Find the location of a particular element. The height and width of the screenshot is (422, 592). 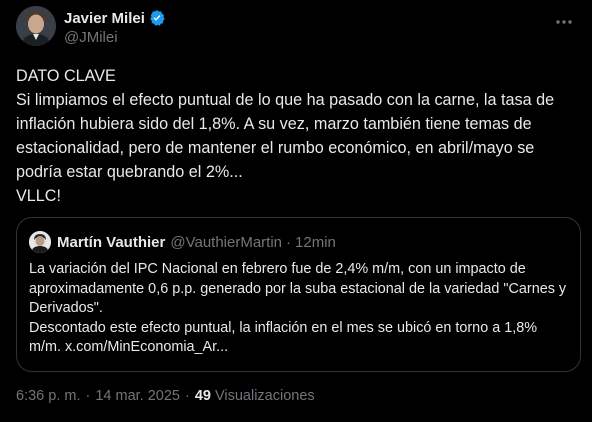

quoted-author-avatar is located at coordinates (40, 242).